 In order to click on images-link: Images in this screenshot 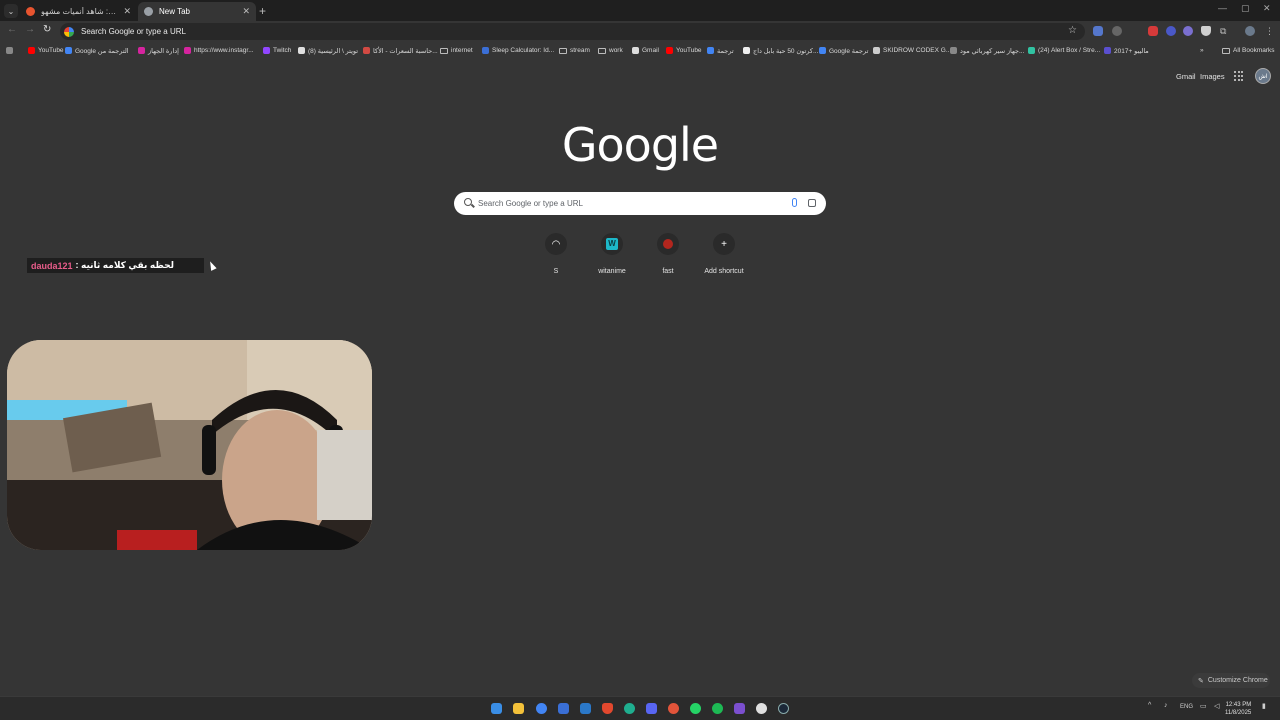, I will do `click(1212, 76)`.